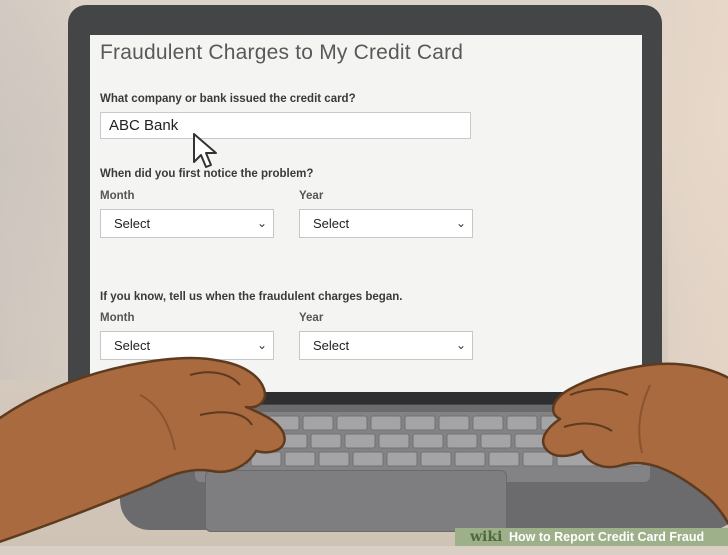 The width and height of the screenshot is (728, 555). I want to click on mouse-pointer-icon, so click(205, 150).